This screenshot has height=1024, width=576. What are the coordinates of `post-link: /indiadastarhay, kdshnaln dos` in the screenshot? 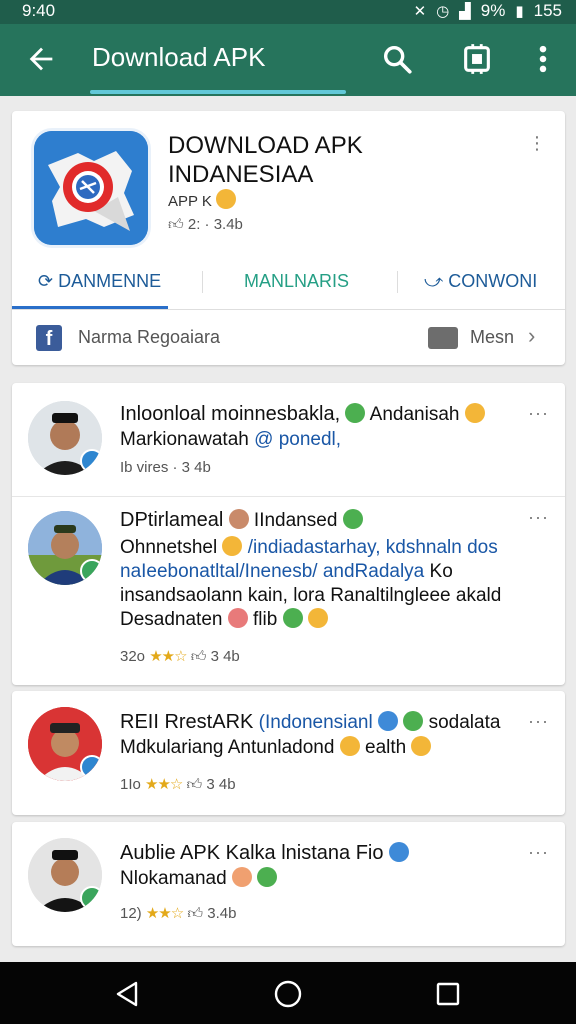 It's located at (373, 547).